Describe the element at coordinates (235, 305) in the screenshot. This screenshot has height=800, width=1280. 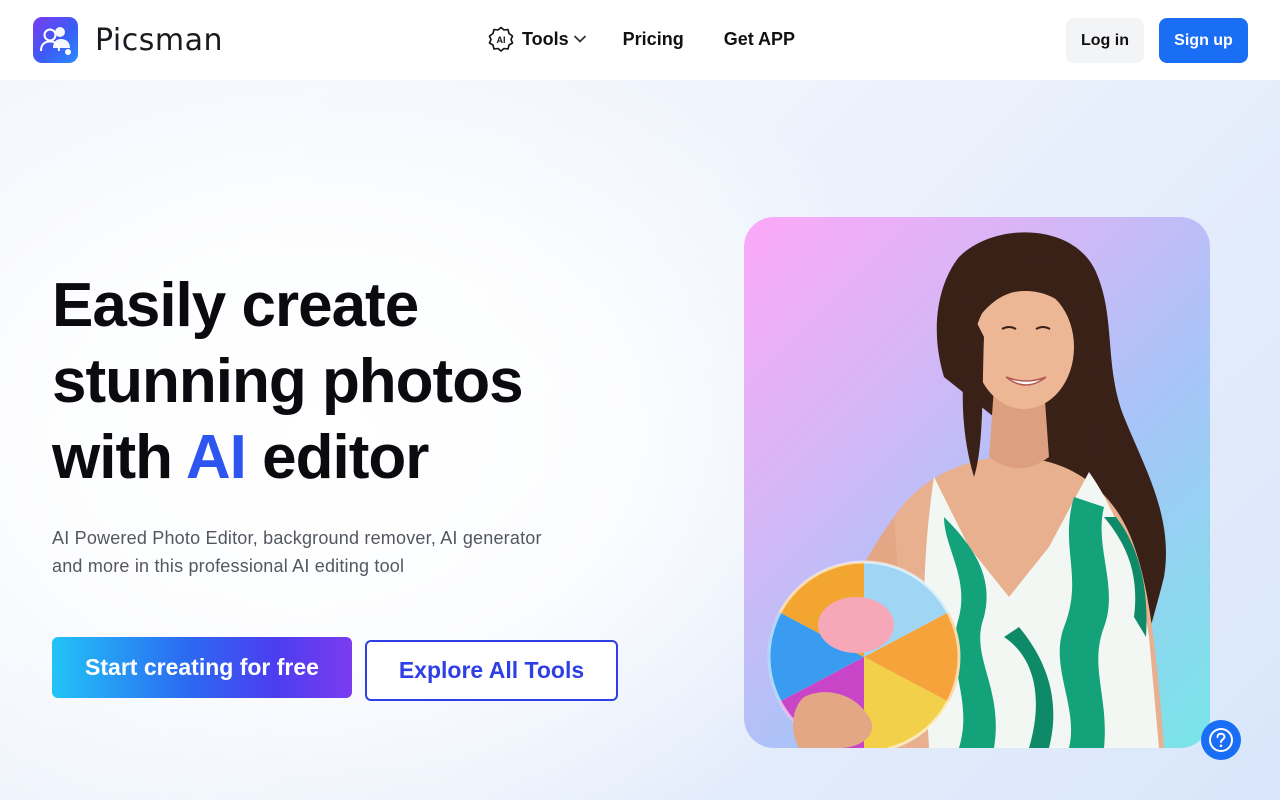
I see `hero-title-line1: Easily create` at that location.